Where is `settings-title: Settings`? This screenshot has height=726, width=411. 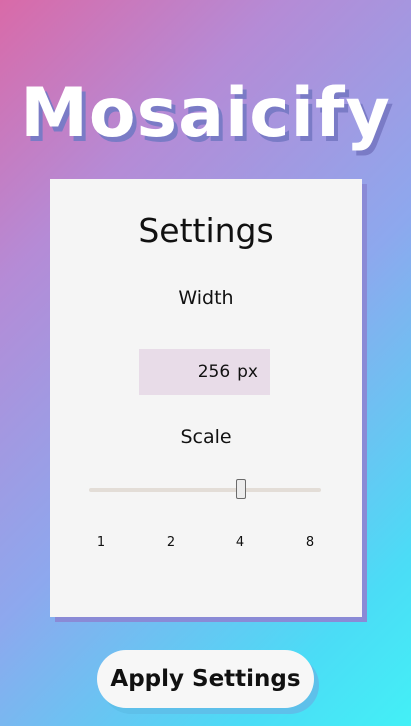
settings-title: Settings is located at coordinates (206, 230).